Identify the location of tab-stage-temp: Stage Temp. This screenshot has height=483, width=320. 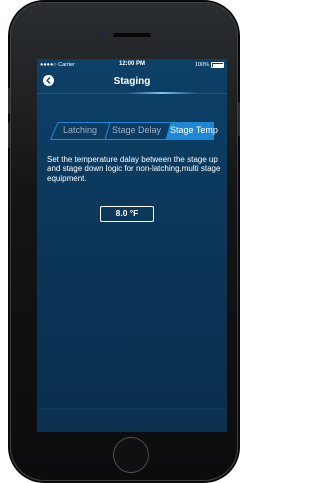
(194, 130).